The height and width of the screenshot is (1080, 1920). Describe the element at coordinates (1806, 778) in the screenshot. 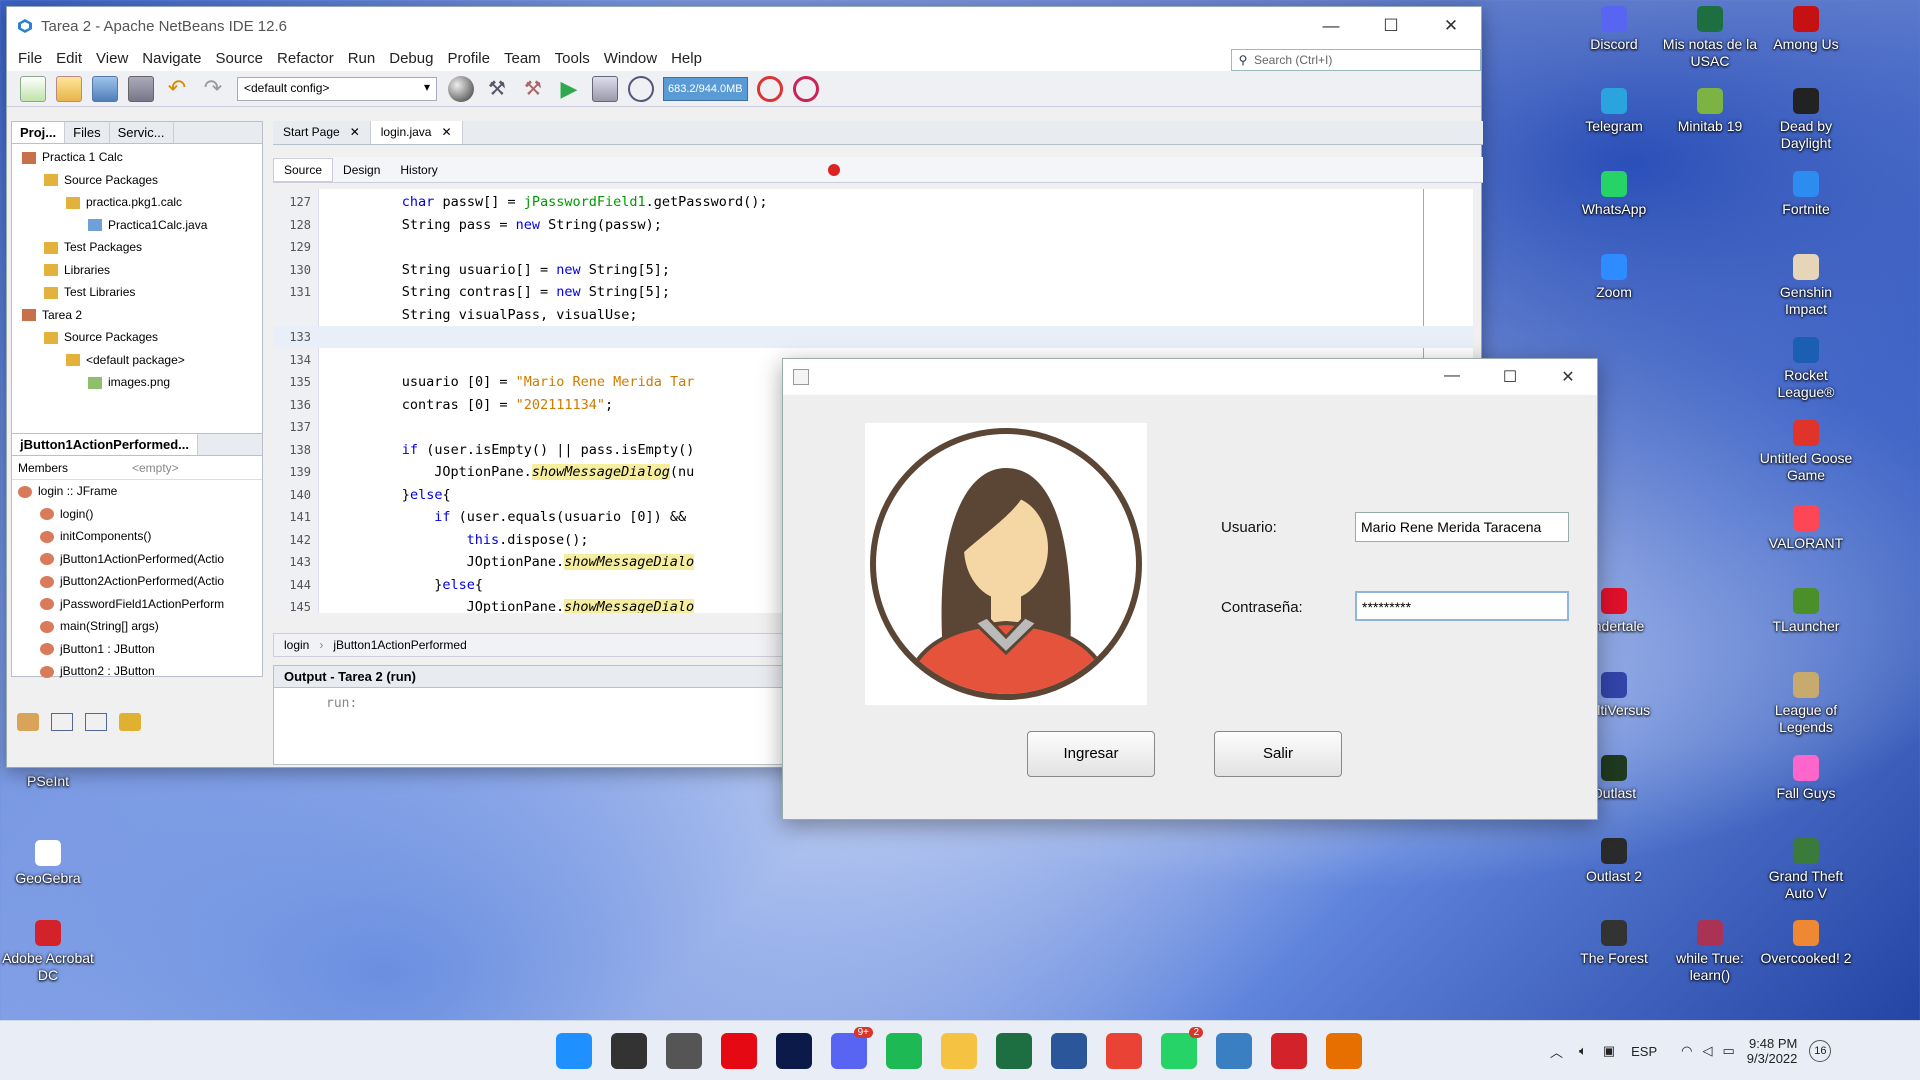

I see `desktop-shortcut: Fall Guys` at that location.